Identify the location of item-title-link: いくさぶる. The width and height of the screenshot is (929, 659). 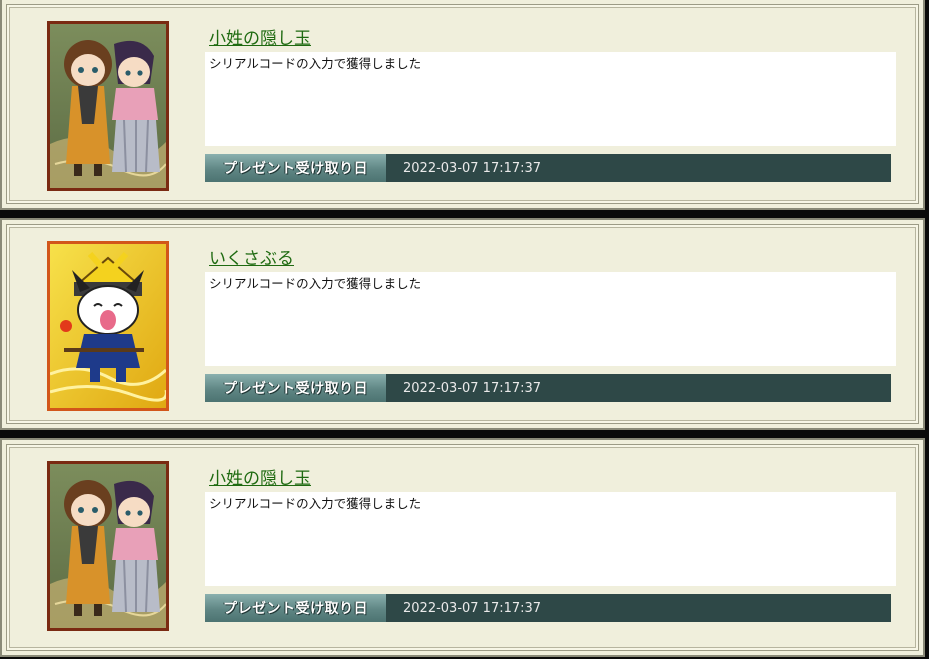
(251, 256).